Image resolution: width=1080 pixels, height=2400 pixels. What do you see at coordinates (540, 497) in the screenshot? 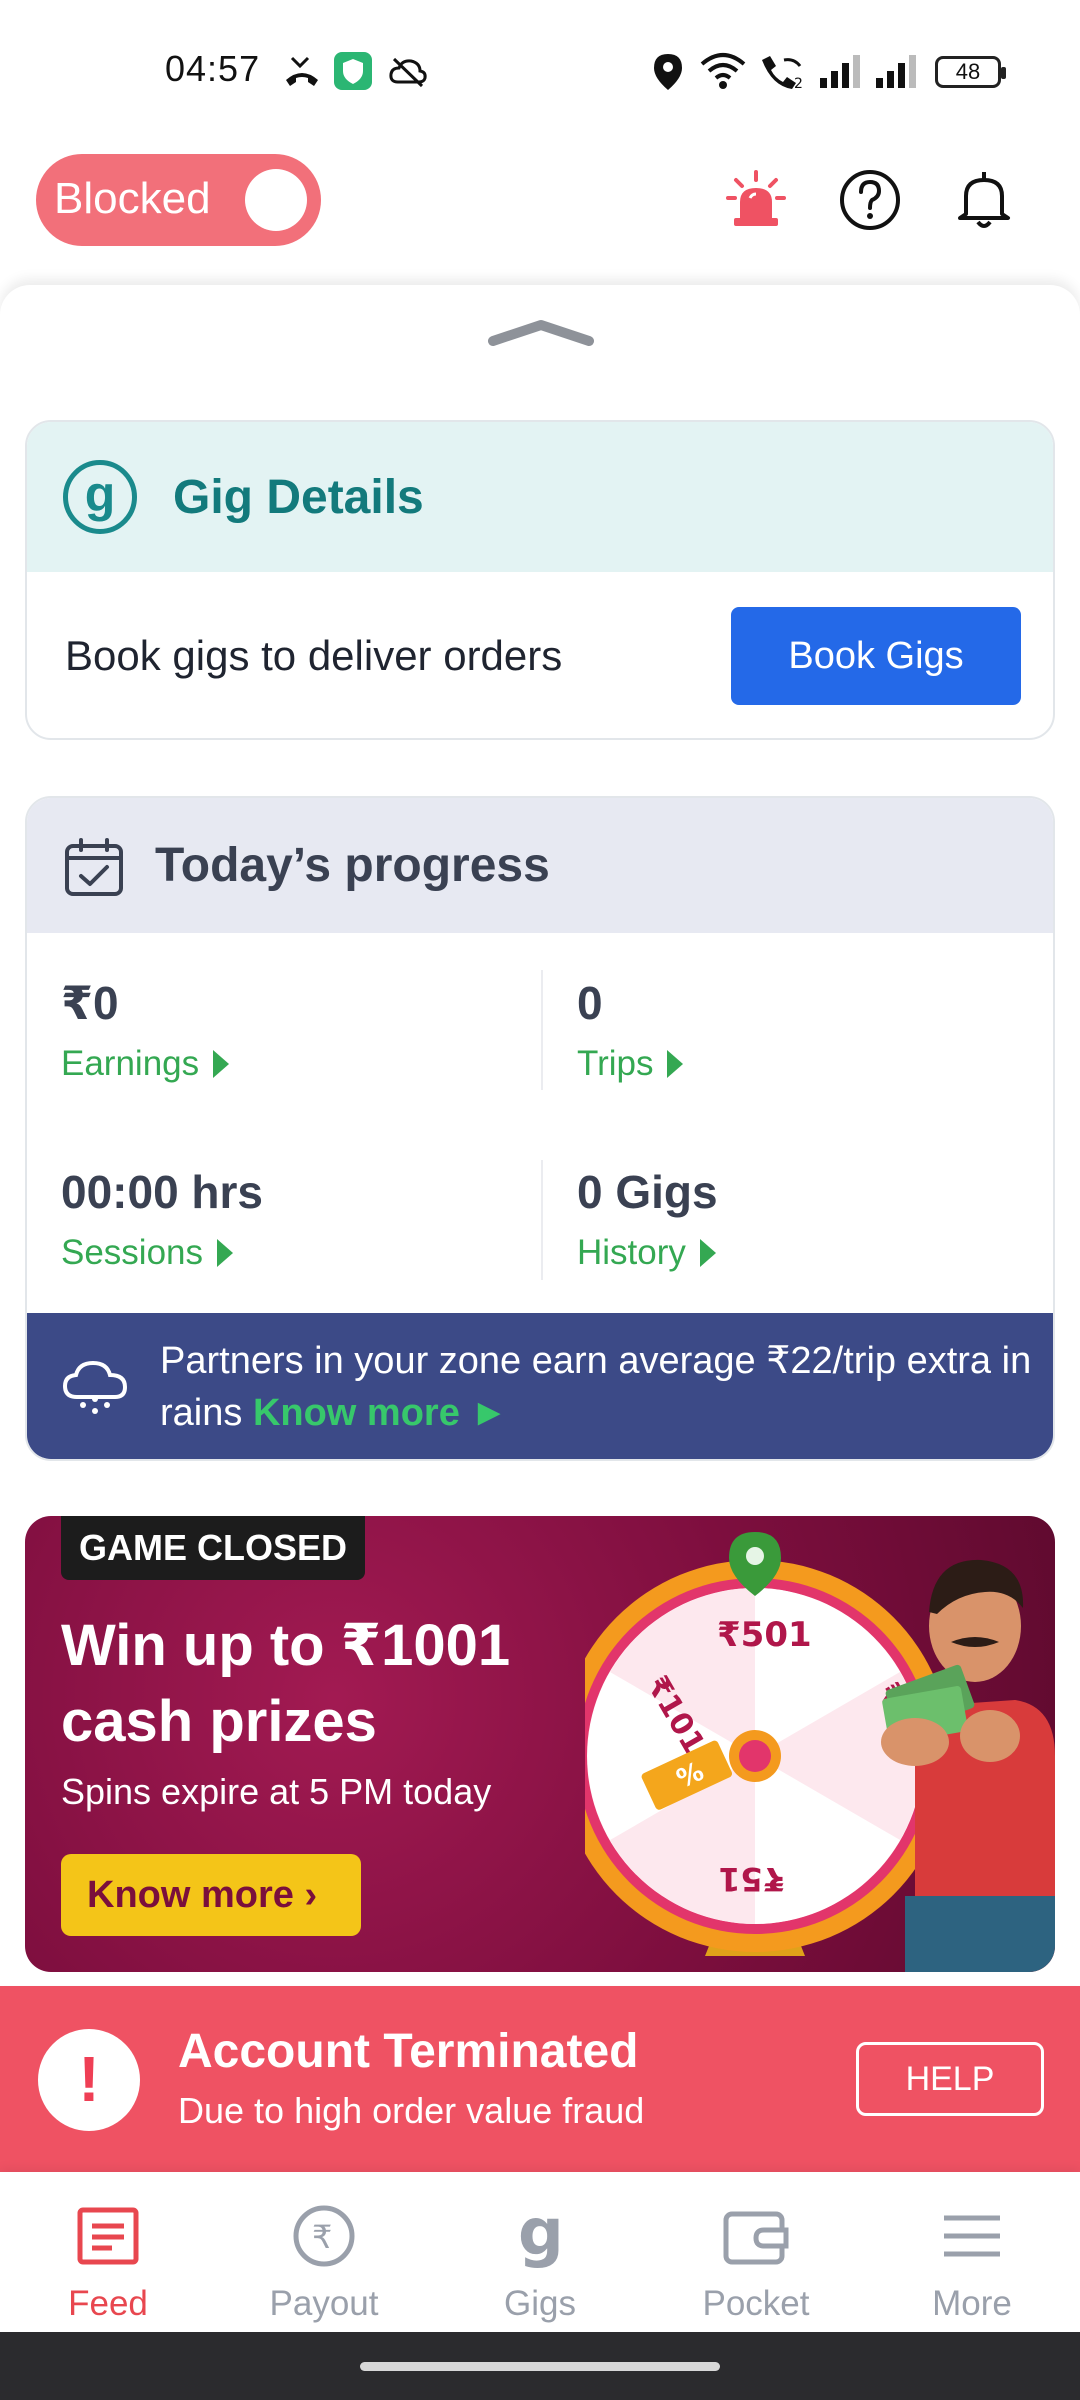
I see `gig-details-header: g Gig Details` at bounding box center [540, 497].